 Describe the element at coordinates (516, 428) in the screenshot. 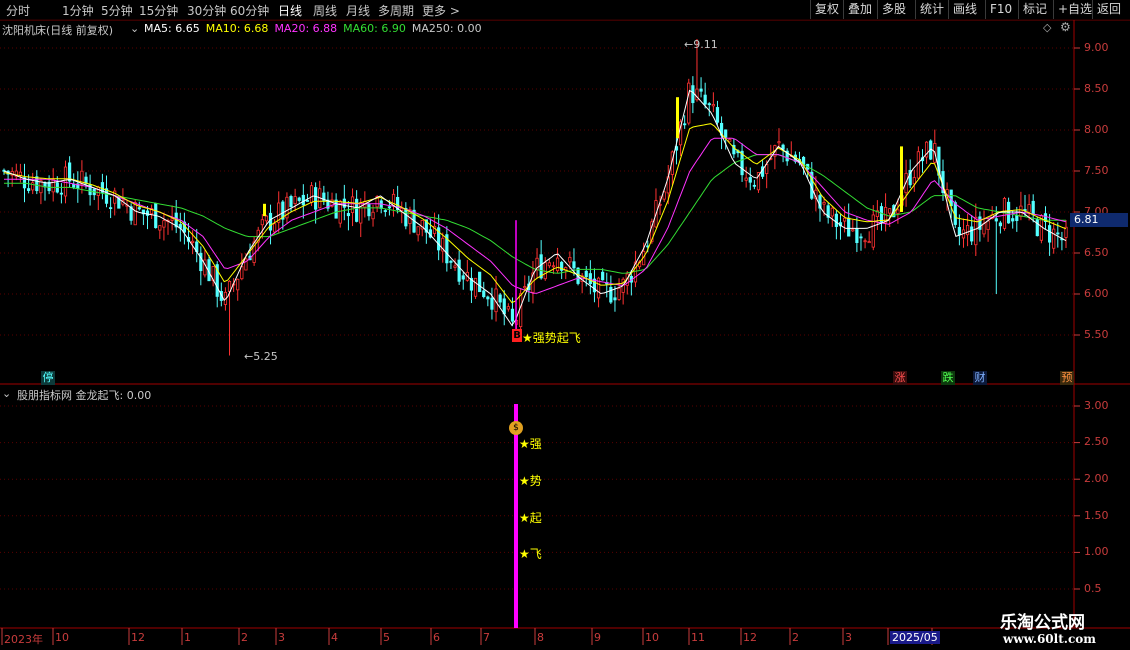

I see `money-bag-icon: $` at that location.